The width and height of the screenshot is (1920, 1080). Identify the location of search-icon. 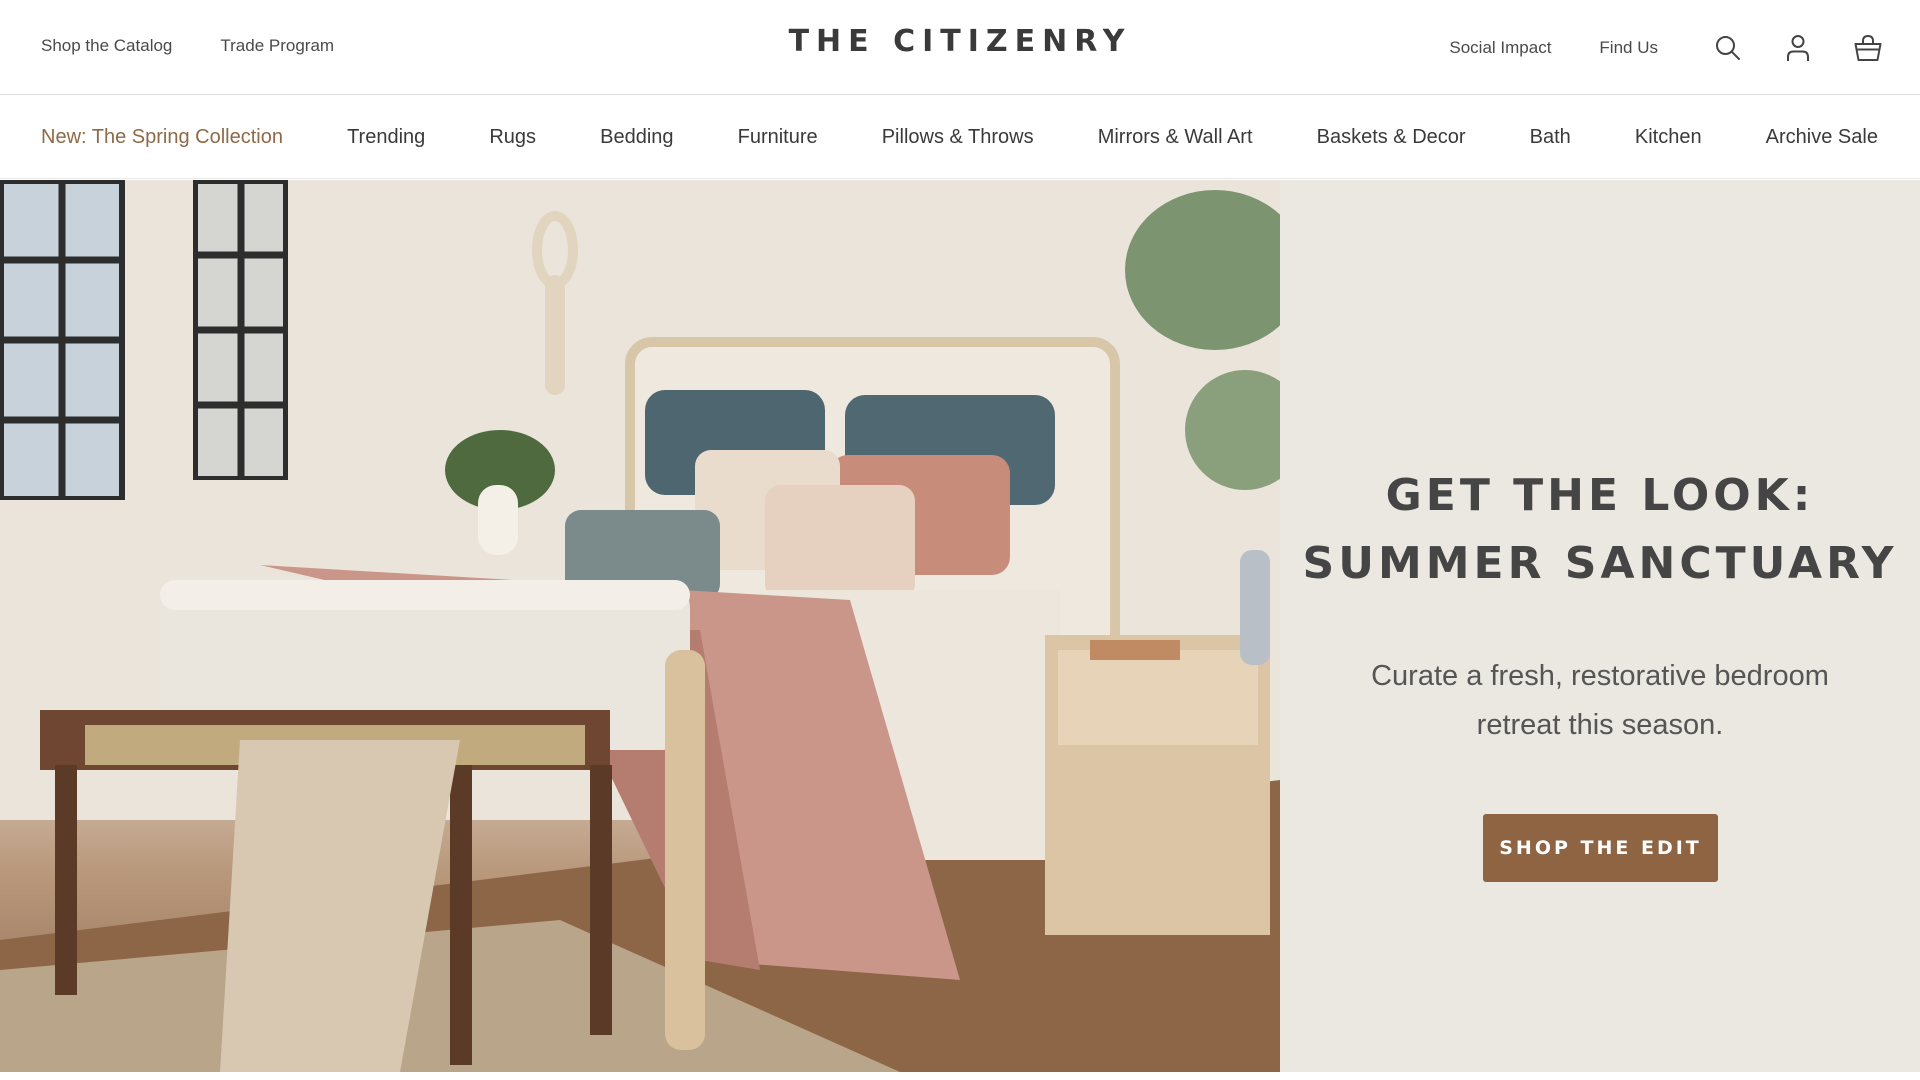
(1728, 48).